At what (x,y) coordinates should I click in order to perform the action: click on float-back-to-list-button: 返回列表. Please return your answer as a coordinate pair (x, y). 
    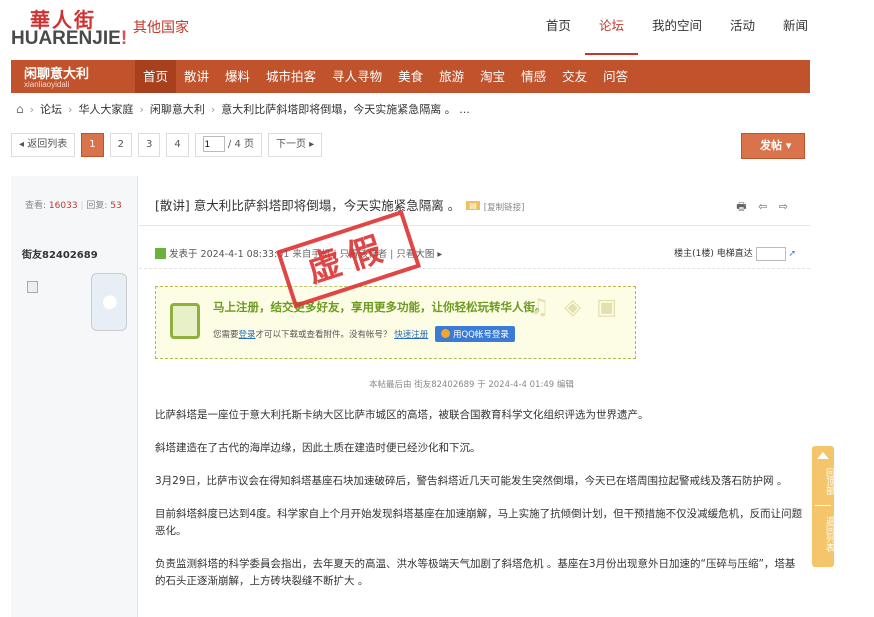
    Looking at the image, I should click on (823, 534).